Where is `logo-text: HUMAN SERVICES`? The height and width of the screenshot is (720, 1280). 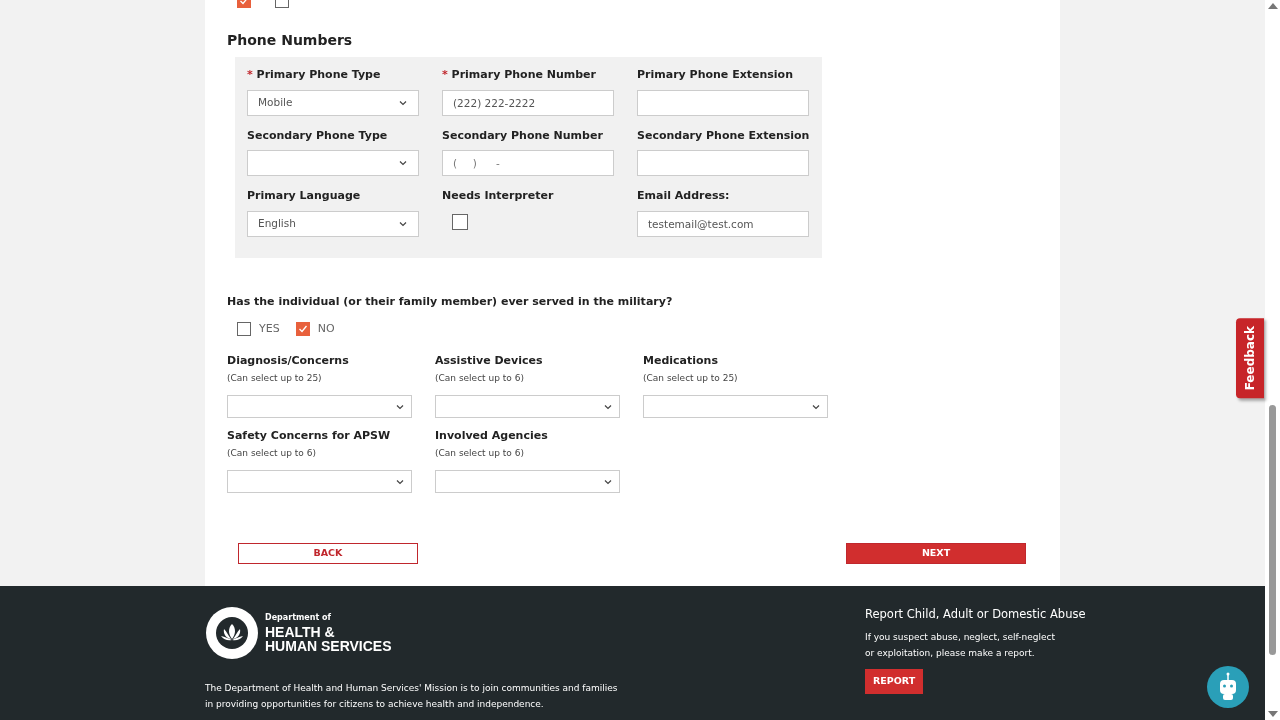 logo-text: HUMAN SERVICES is located at coordinates (328, 645).